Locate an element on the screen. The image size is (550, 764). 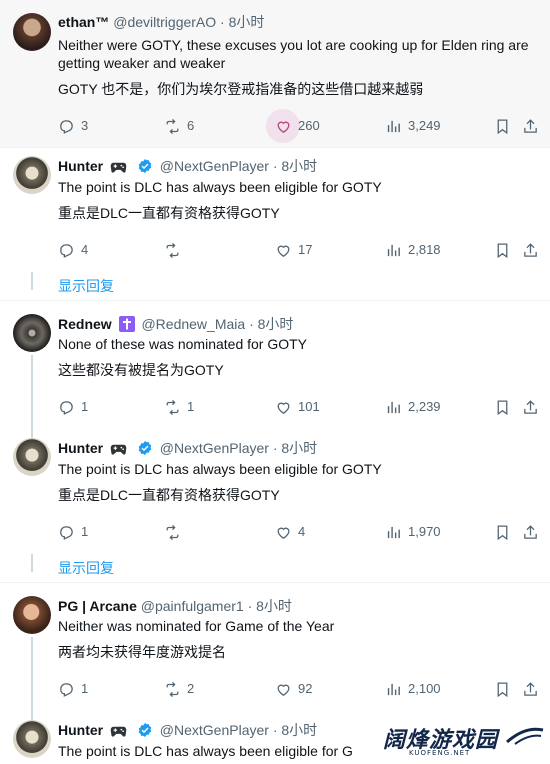
repost-count: 2 is located at coordinates (191, 688).